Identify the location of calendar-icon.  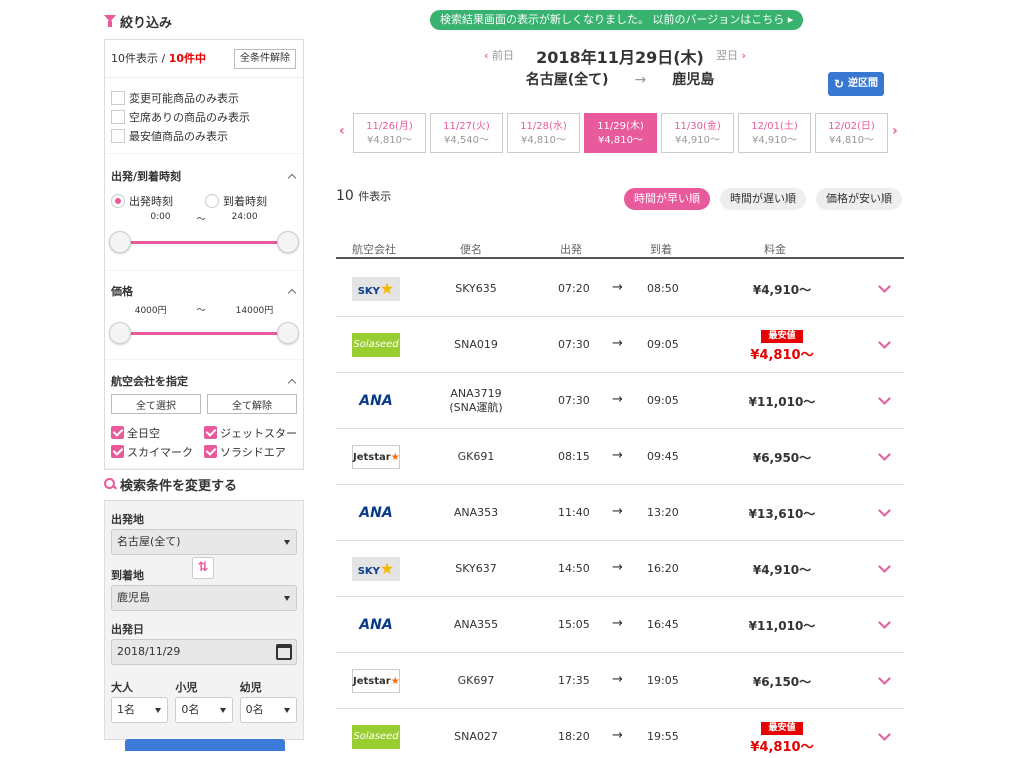
(284, 652).